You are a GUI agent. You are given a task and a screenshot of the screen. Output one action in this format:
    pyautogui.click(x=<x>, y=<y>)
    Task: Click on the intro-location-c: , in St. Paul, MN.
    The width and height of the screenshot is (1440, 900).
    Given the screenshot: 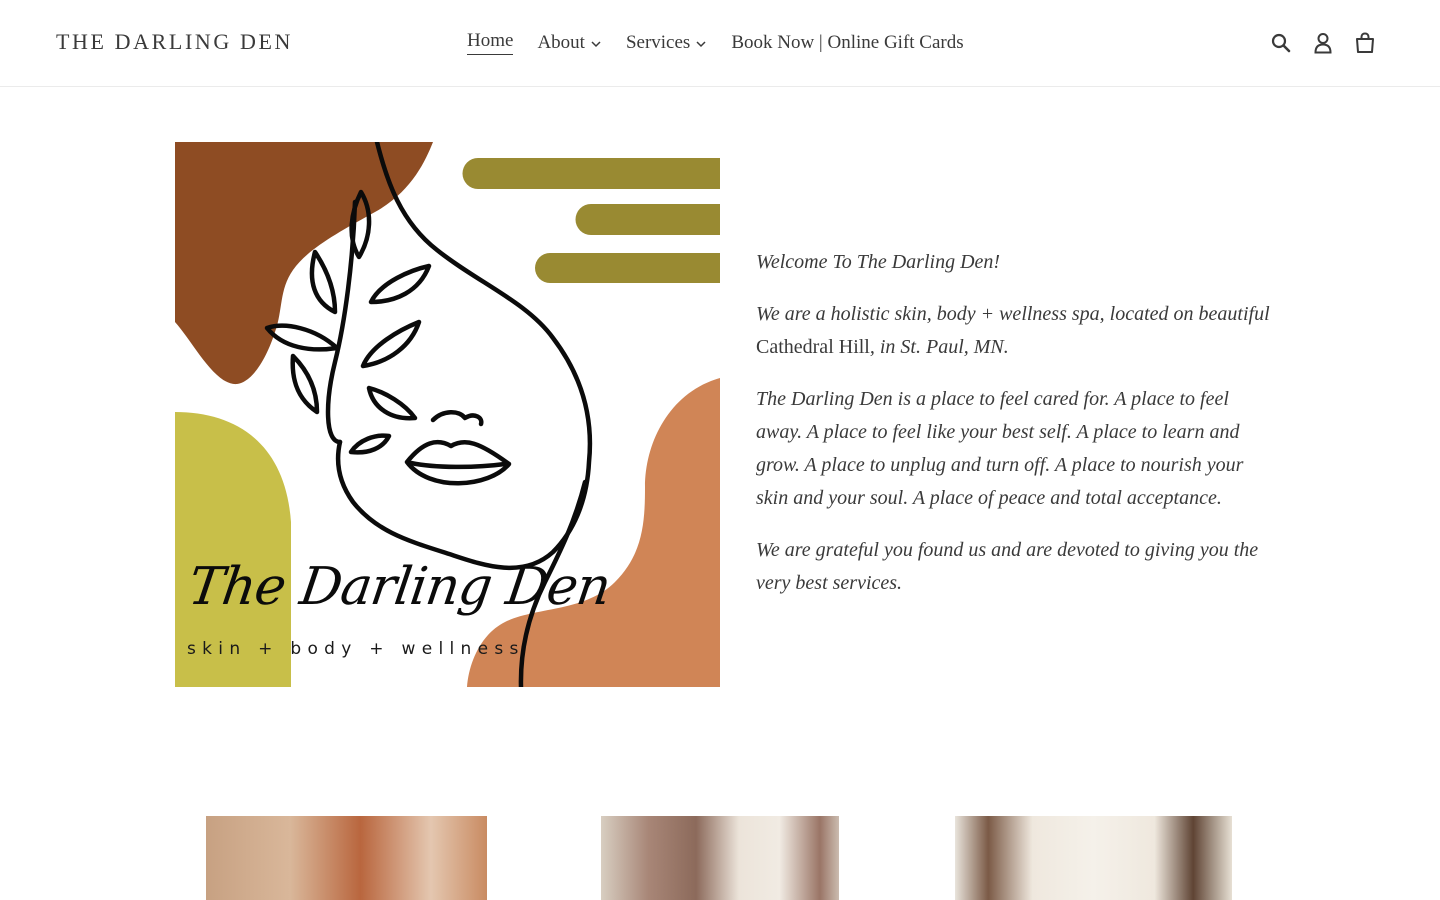 What is the action you would take?
    pyautogui.click(x=939, y=347)
    